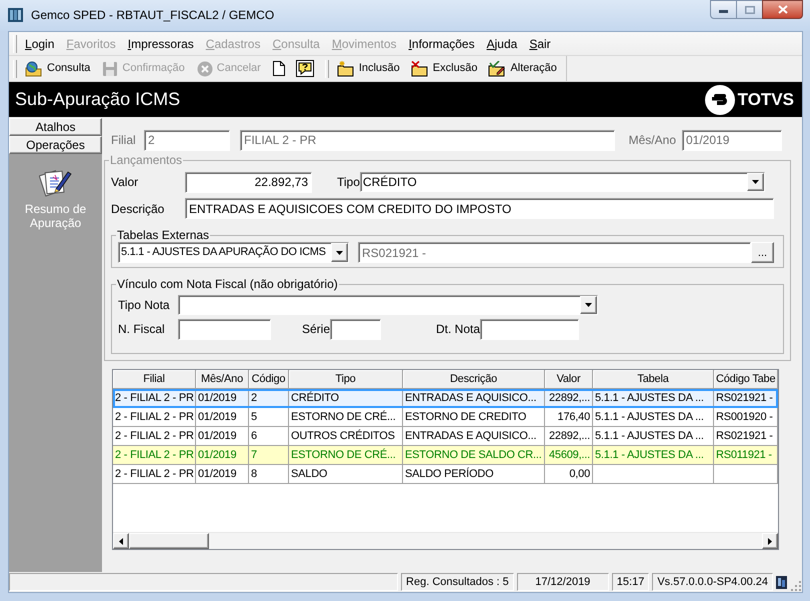 This screenshot has width=810, height=601. I want to click on logo-text: TOTVS, so click(766, 100).